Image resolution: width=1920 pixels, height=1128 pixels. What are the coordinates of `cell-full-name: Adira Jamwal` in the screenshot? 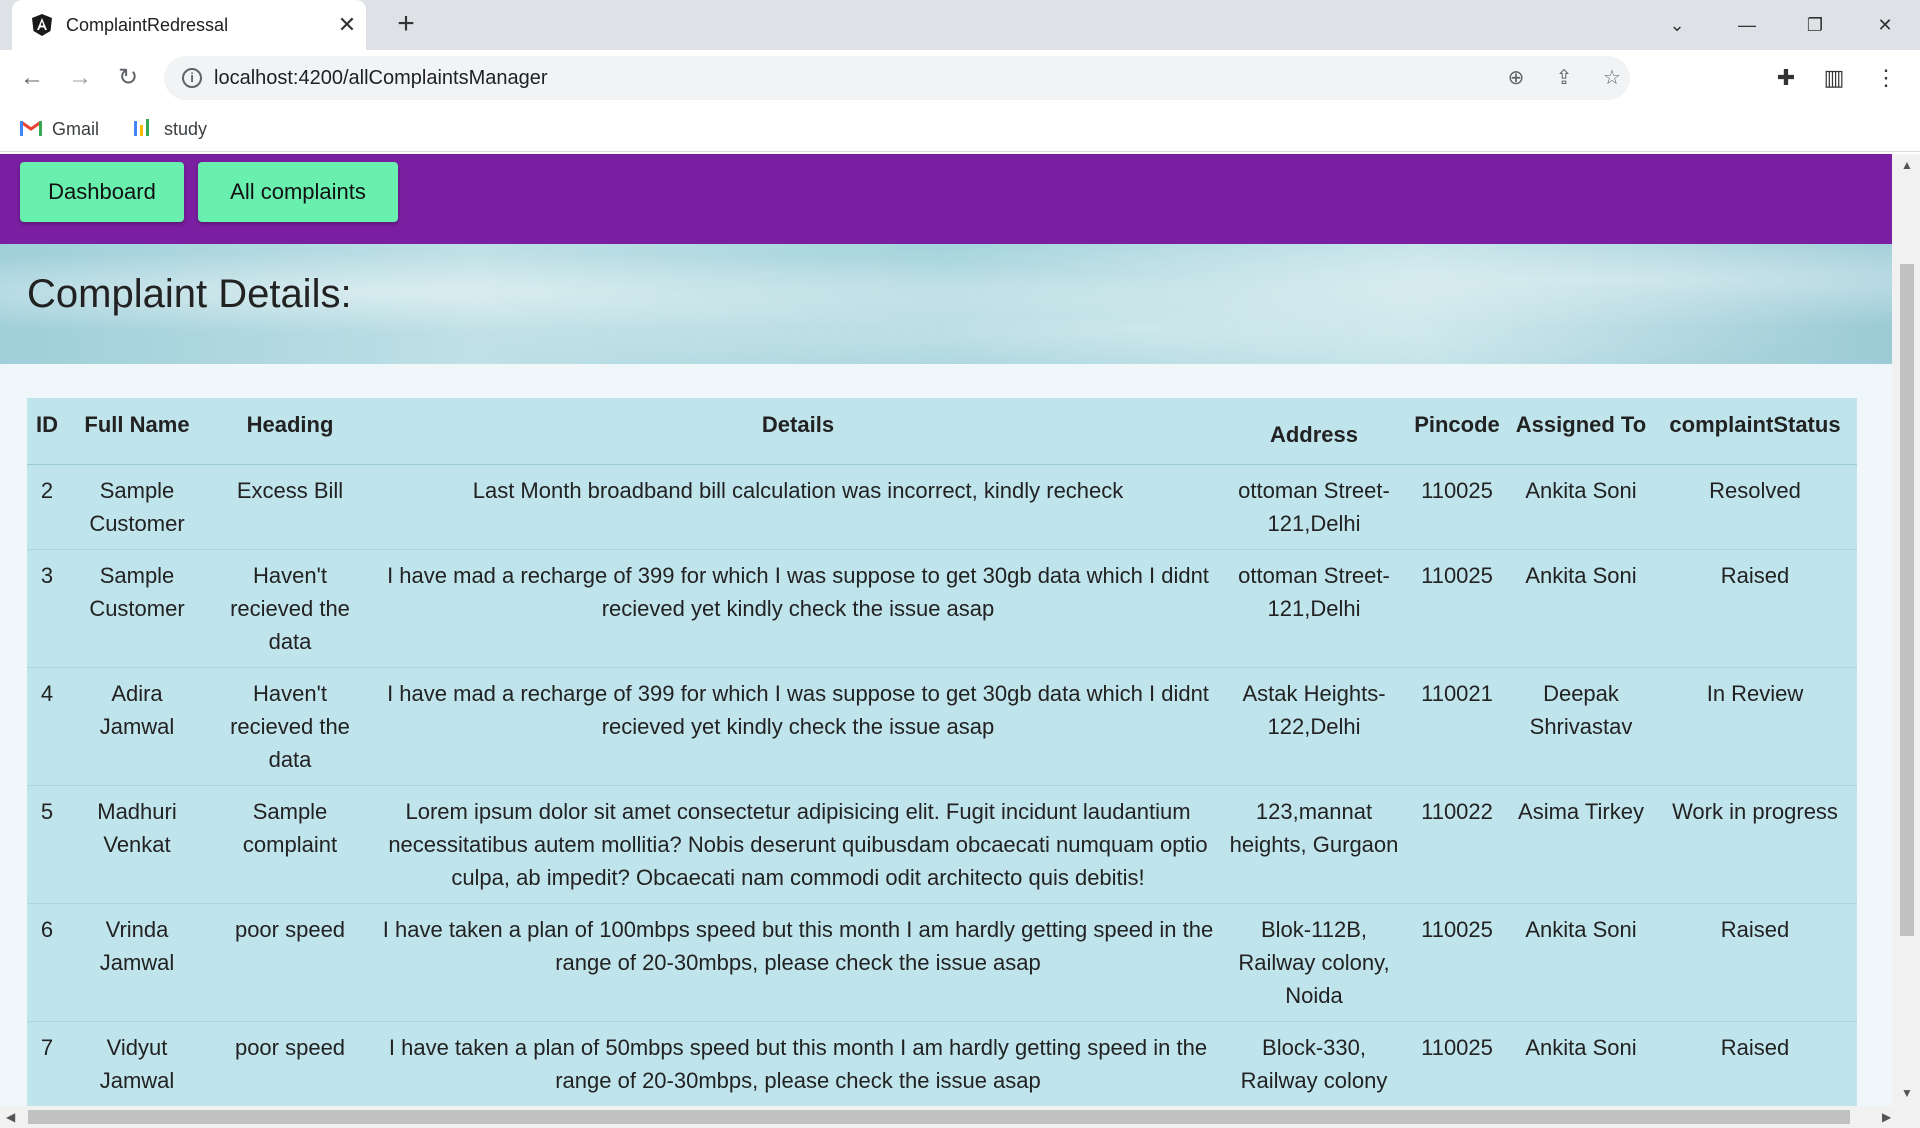 It's located at (137, 726).